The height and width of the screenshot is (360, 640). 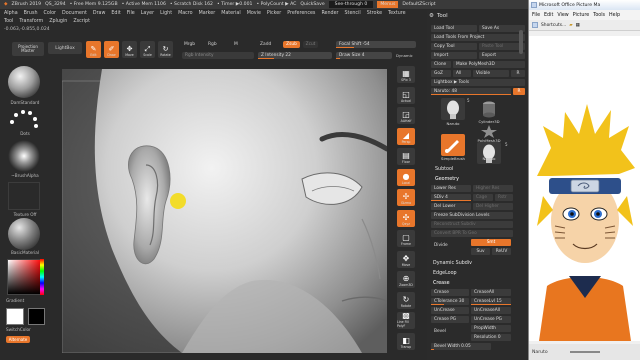 I want to click on shelf-zoom3d-button: ⊕ Zoom3D, so click(x=406, y=279).